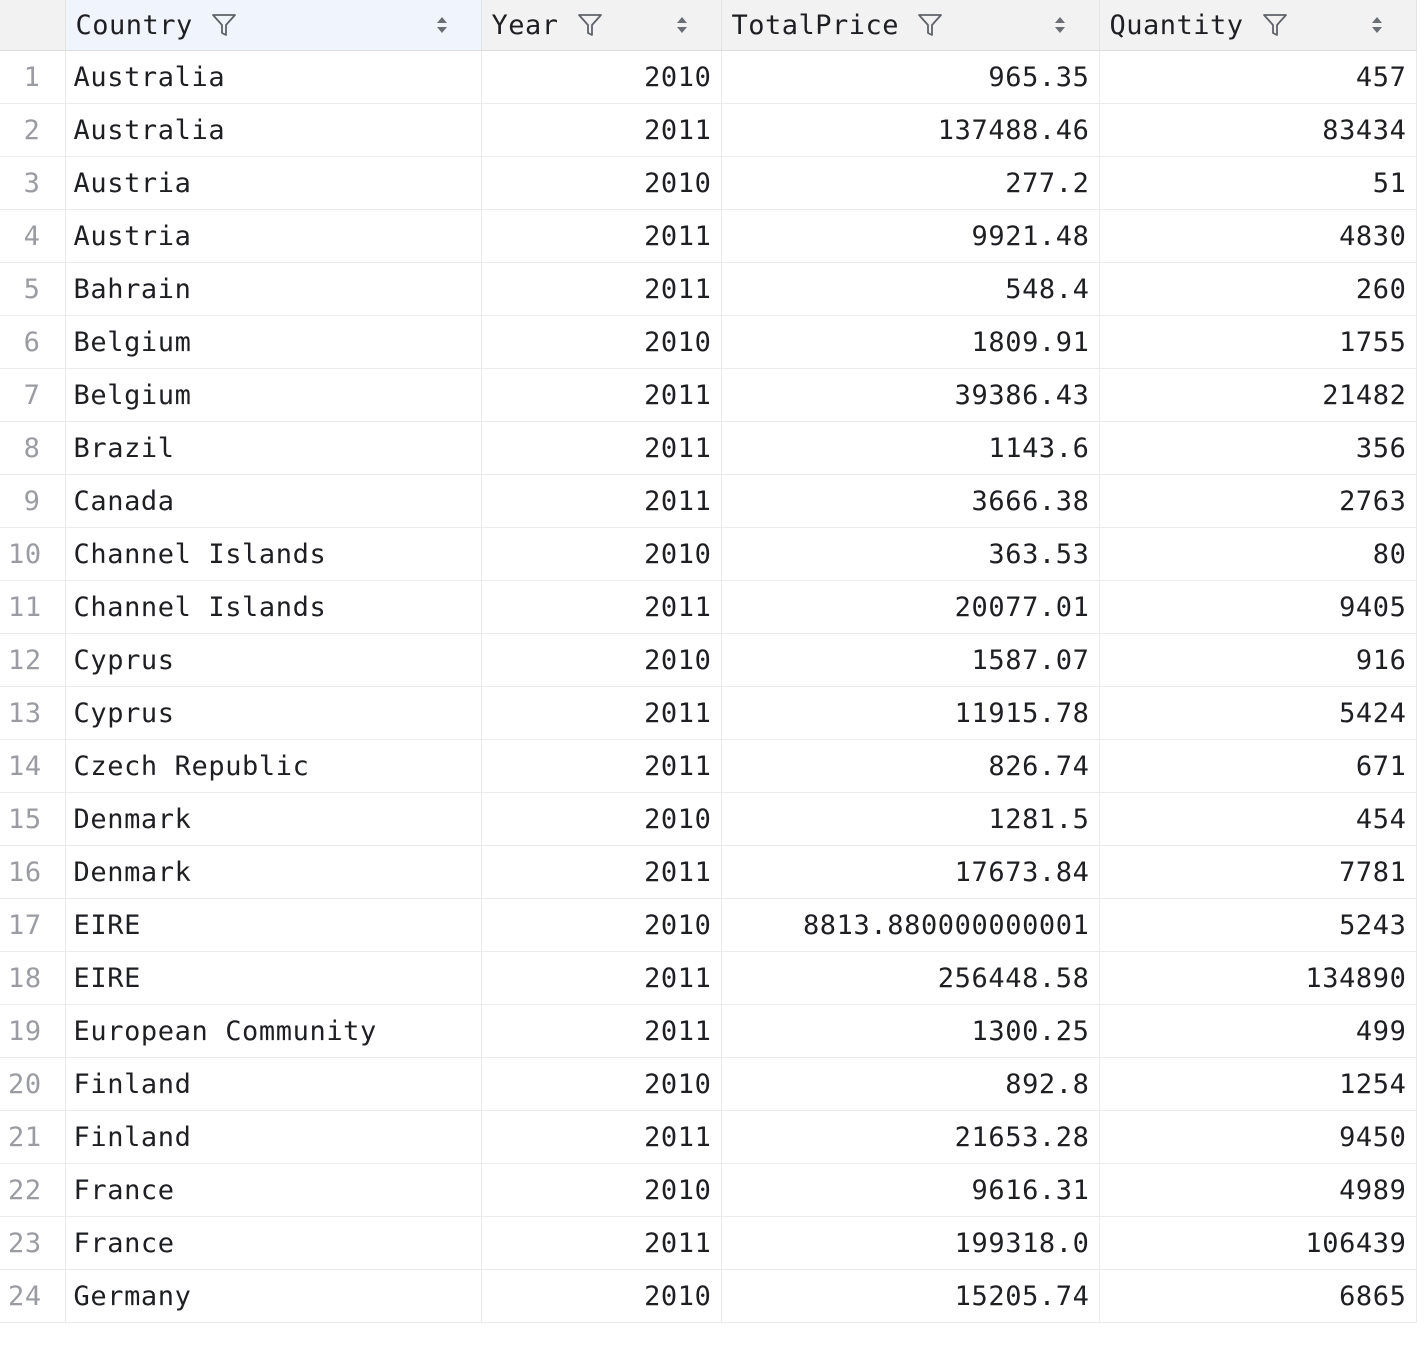 The height and width of the screenshot is (1352, 1424). What do you see at coordinates (33, 289) in the screenshot?
I see `row-number: 5` at bounding box center [33, 289].